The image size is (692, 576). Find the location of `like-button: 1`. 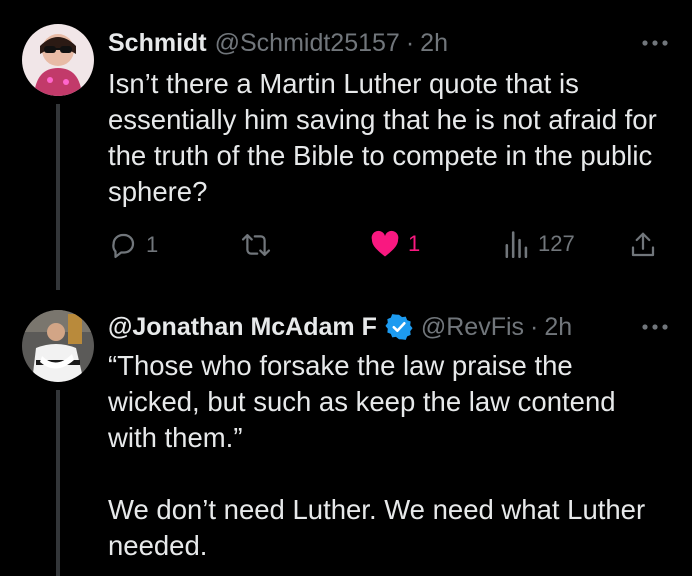

like-button: 1 is located at coordinates (395, 244).